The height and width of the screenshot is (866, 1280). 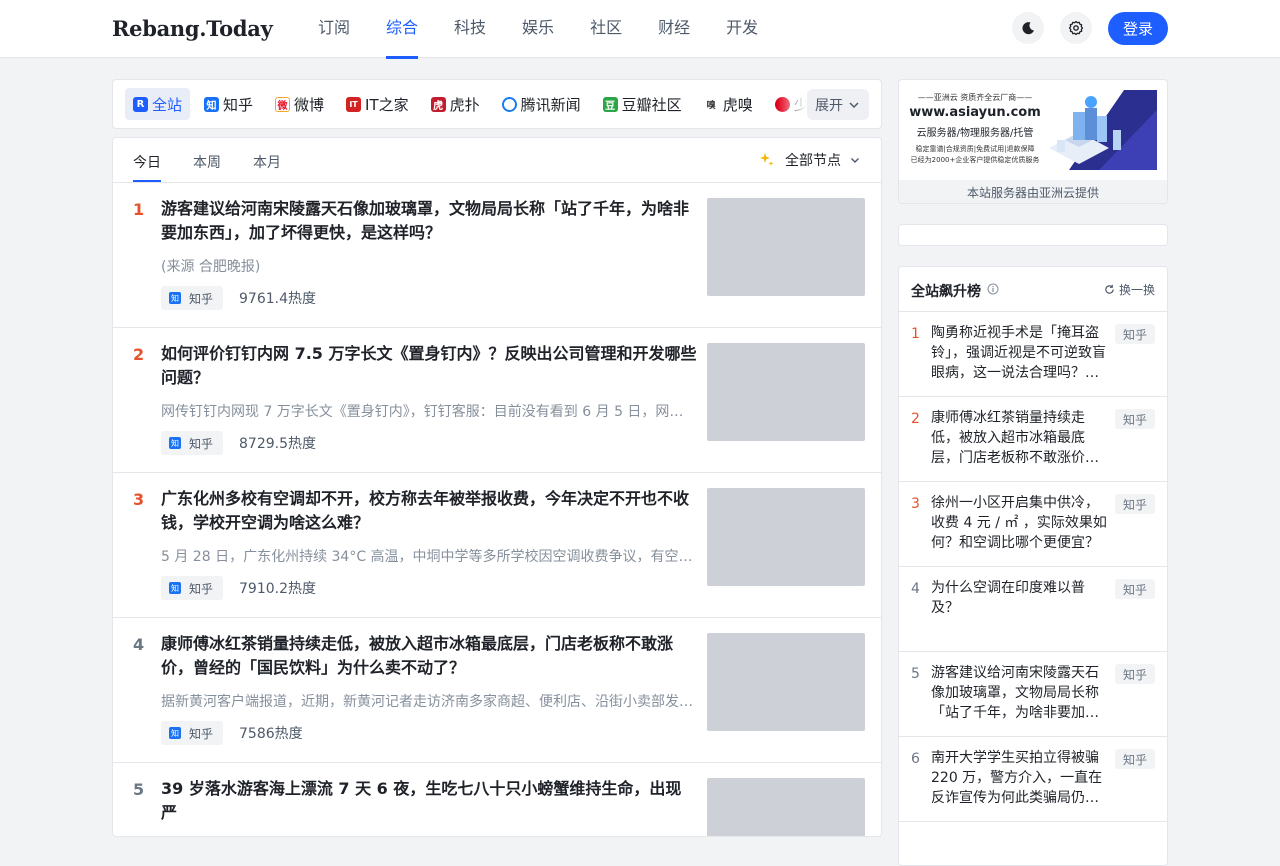 I want to click on node-select-dropdown: 全部节点, so click(x=810, y=160).